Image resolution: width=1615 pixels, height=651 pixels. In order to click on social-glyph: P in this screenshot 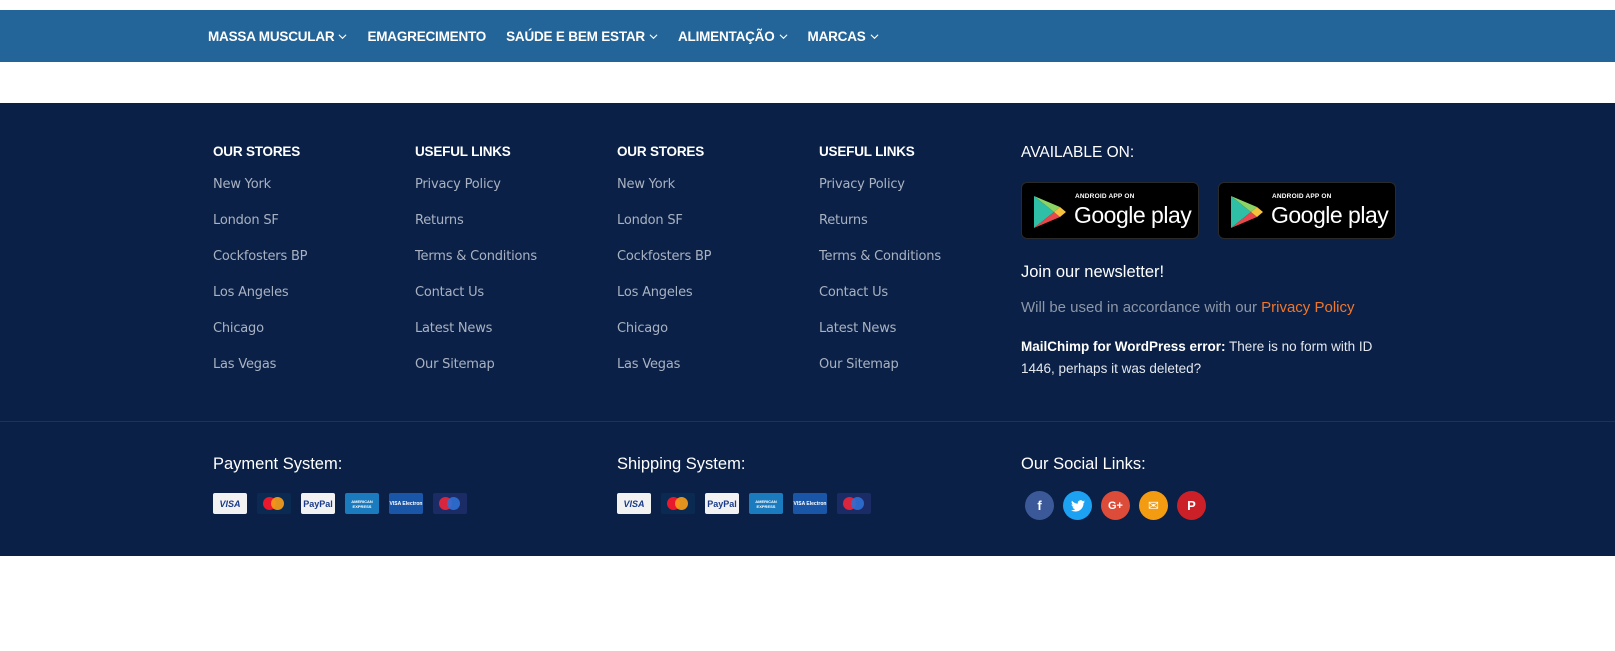, I will do `click(1191, 505)`.